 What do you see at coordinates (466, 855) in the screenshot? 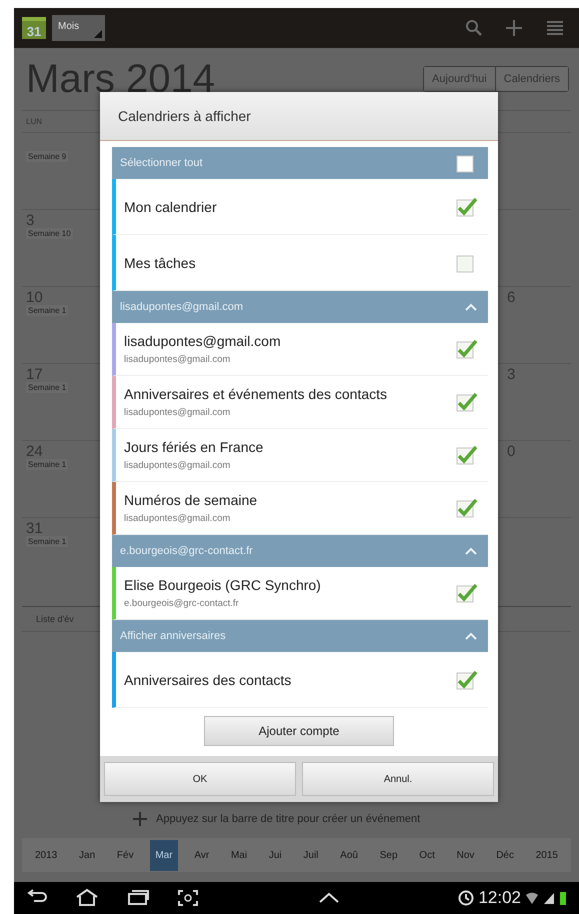
I see `month-tab: Nov` at bounding box center [466, 855].